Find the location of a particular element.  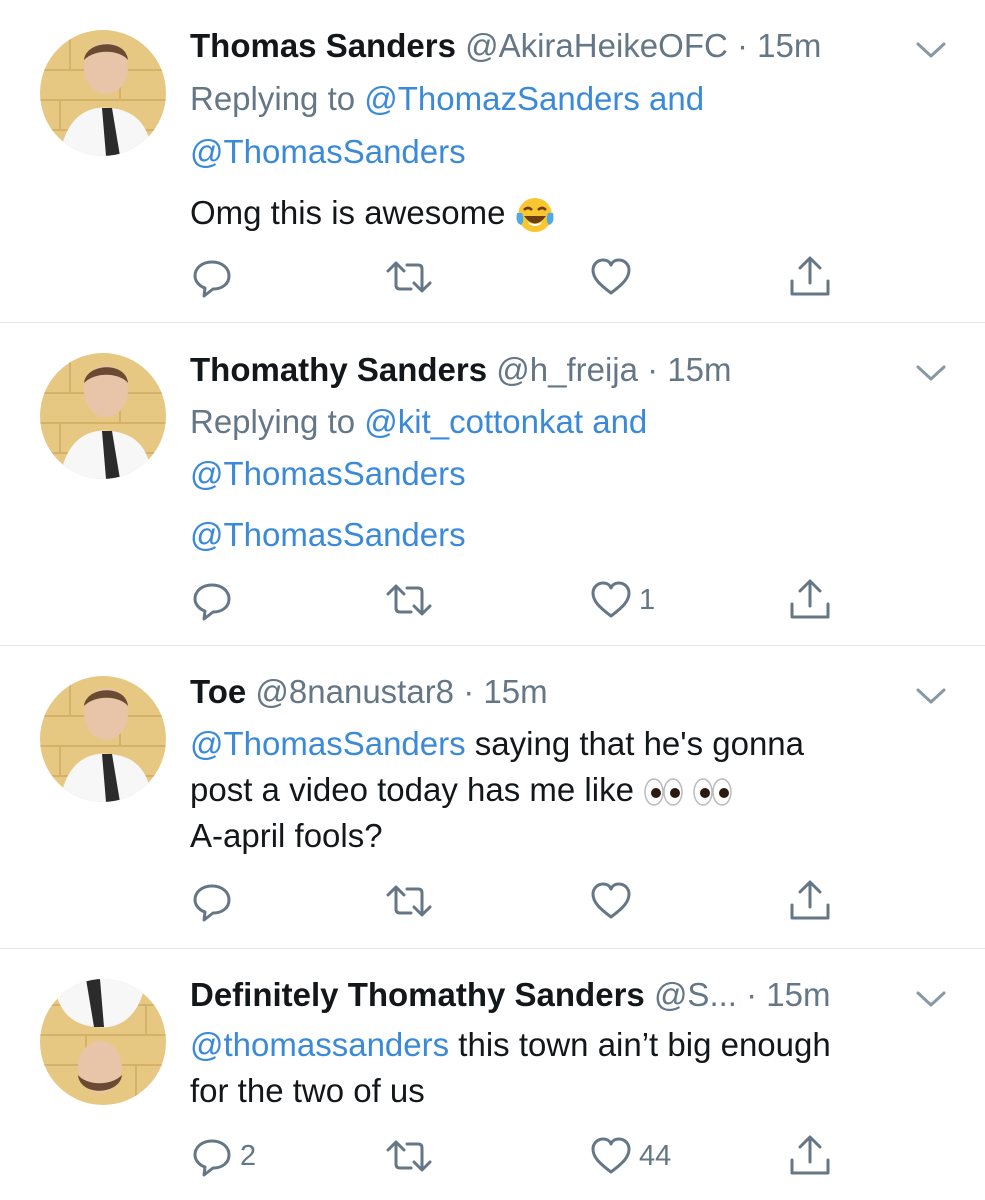

like-button: 1 is located at coordinates (622, 600).